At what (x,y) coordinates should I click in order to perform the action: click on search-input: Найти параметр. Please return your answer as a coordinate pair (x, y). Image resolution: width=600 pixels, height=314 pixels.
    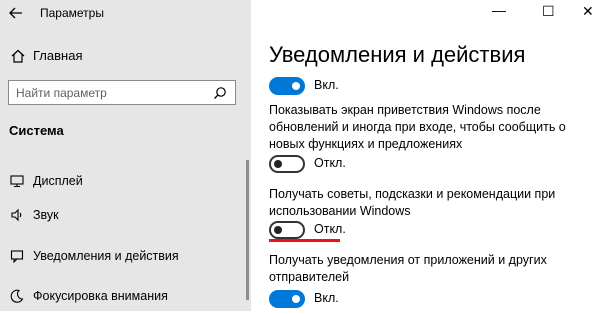
    Looking at the image, I should click on (61, 93).